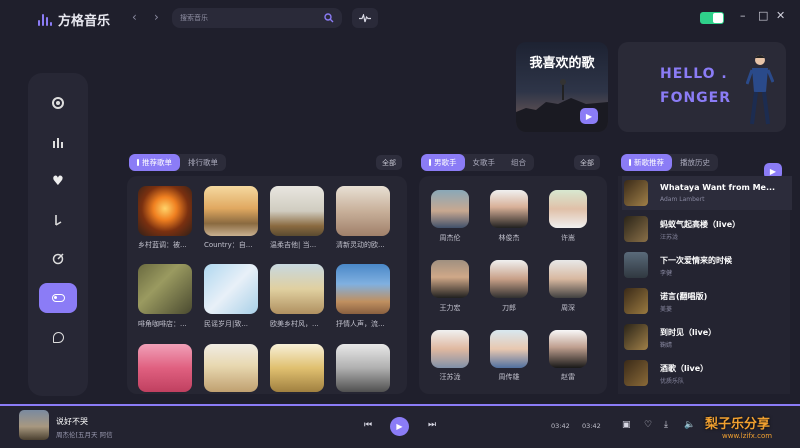 Image resolution: width=800 pixels, height=448 pixels. Describe the element at coordinates (72, 421) in the screenshot. I see `now-playing-title: 说好不哭` at that location.